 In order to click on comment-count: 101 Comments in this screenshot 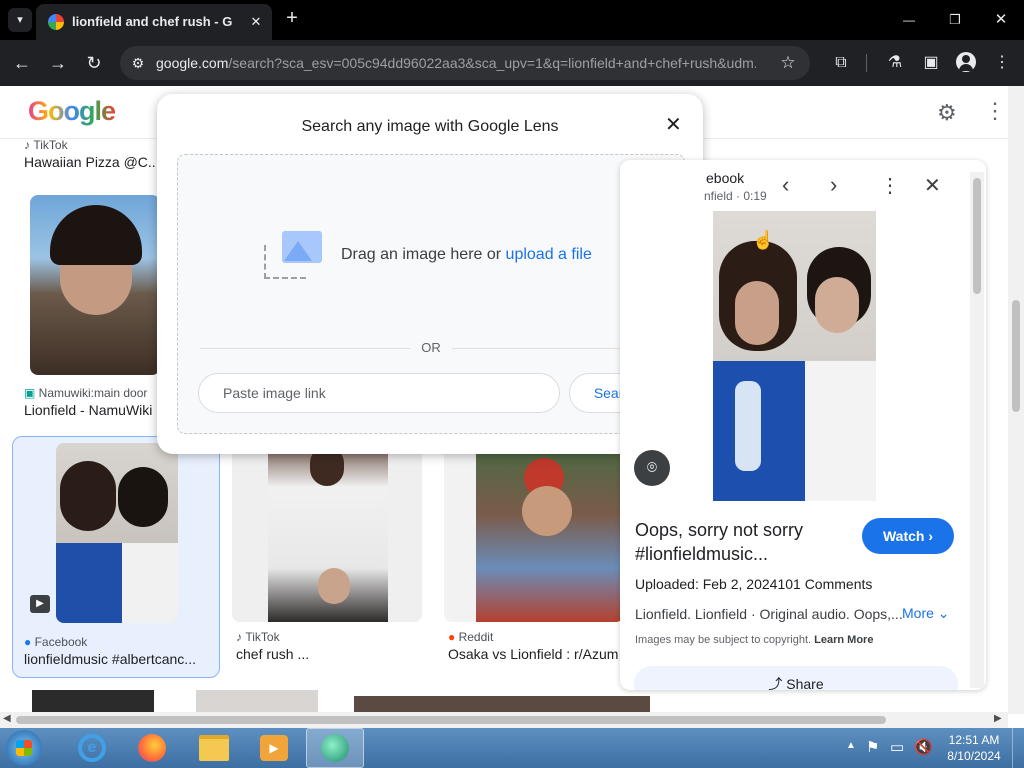, I will do `click(825, 584)`.